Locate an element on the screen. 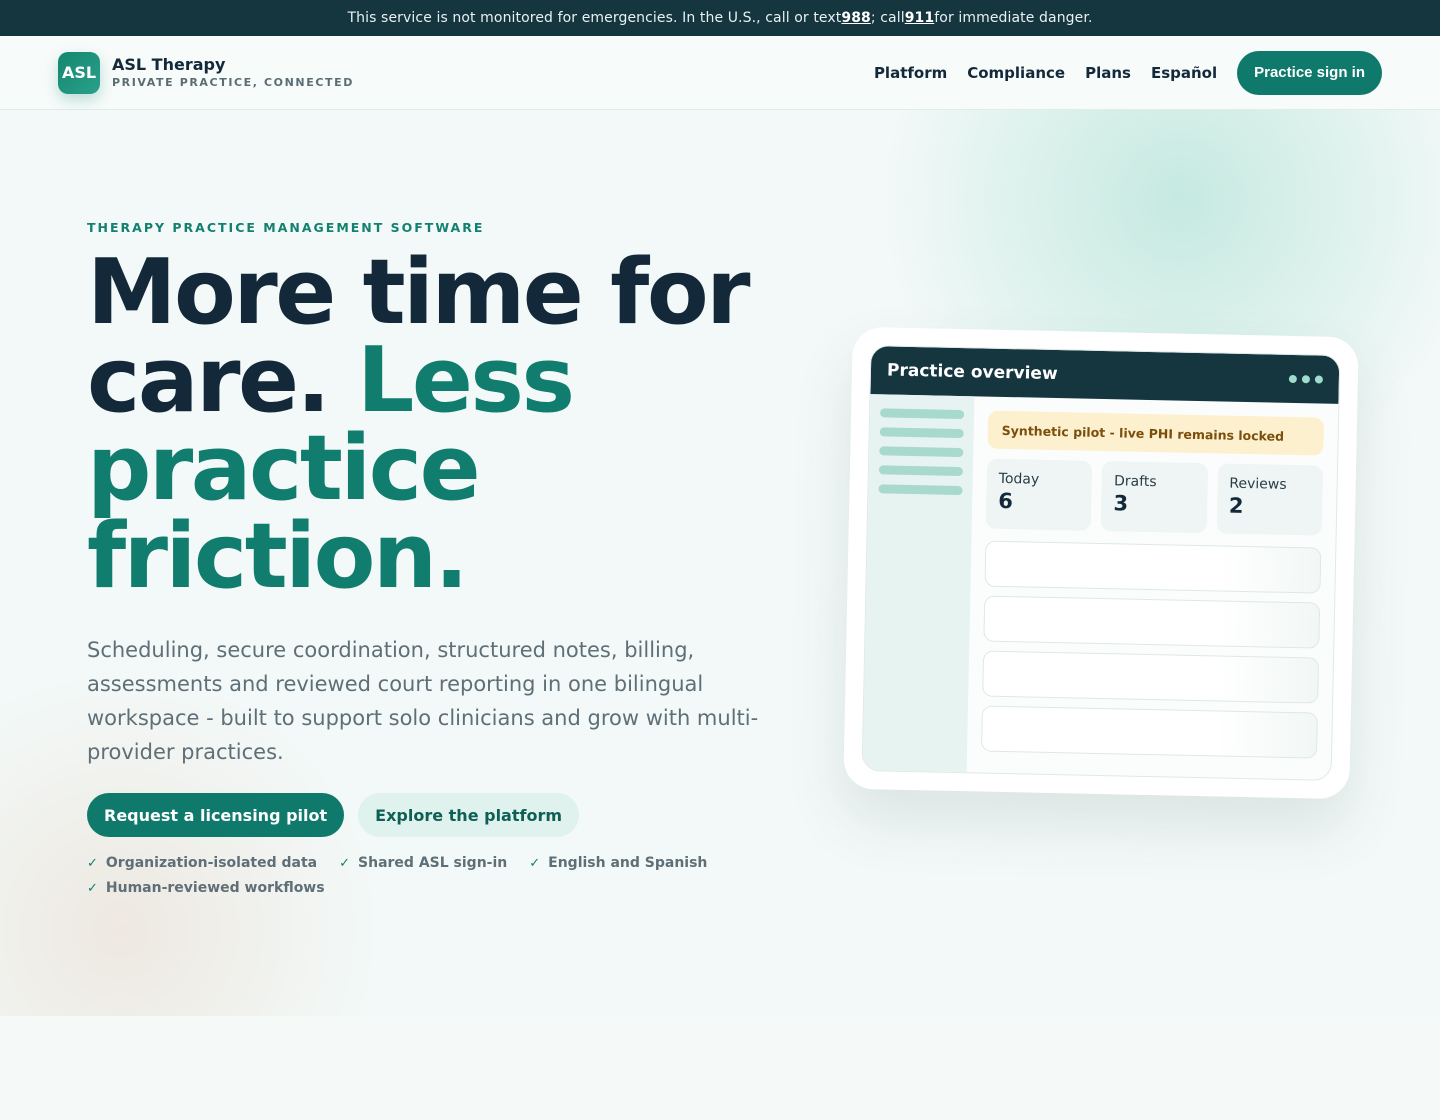 The height and width of the screenshot is (1120, 1440). stat-card-drafts: Drafts 3 is located at coordinates (1154, 497).